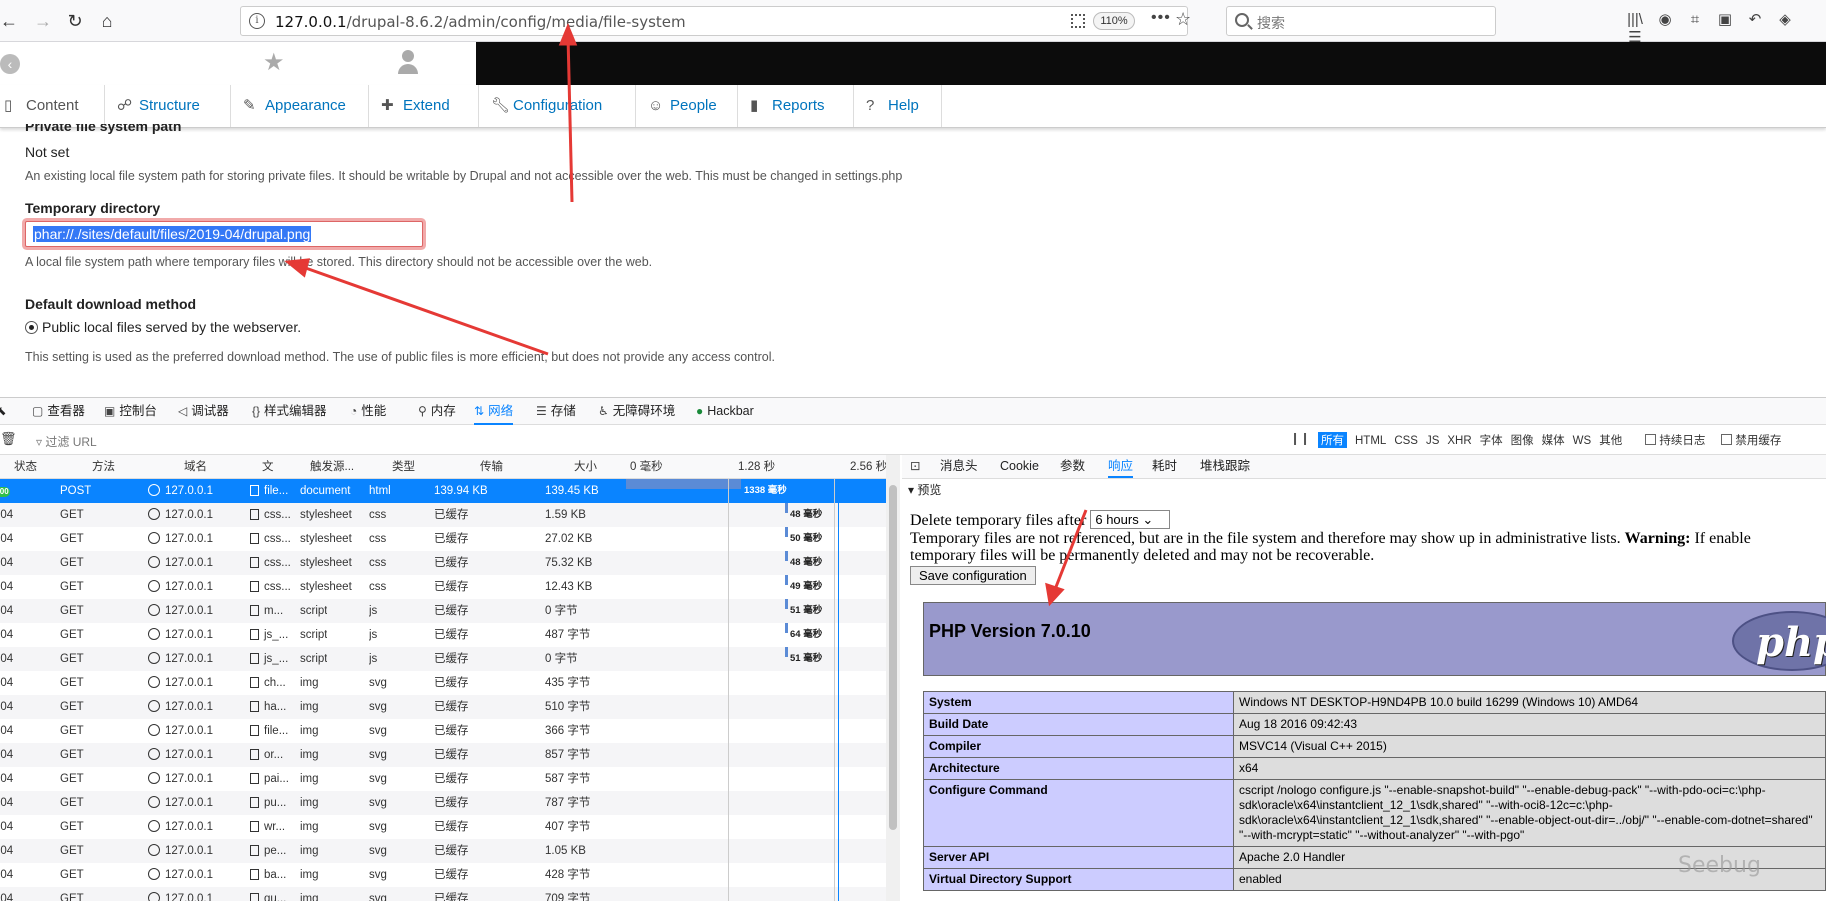 This screenshot has height=901, width=1826. Describe the element at coordinates (103, 467) in the screenshot. I see `col-method: 方法` at that location.